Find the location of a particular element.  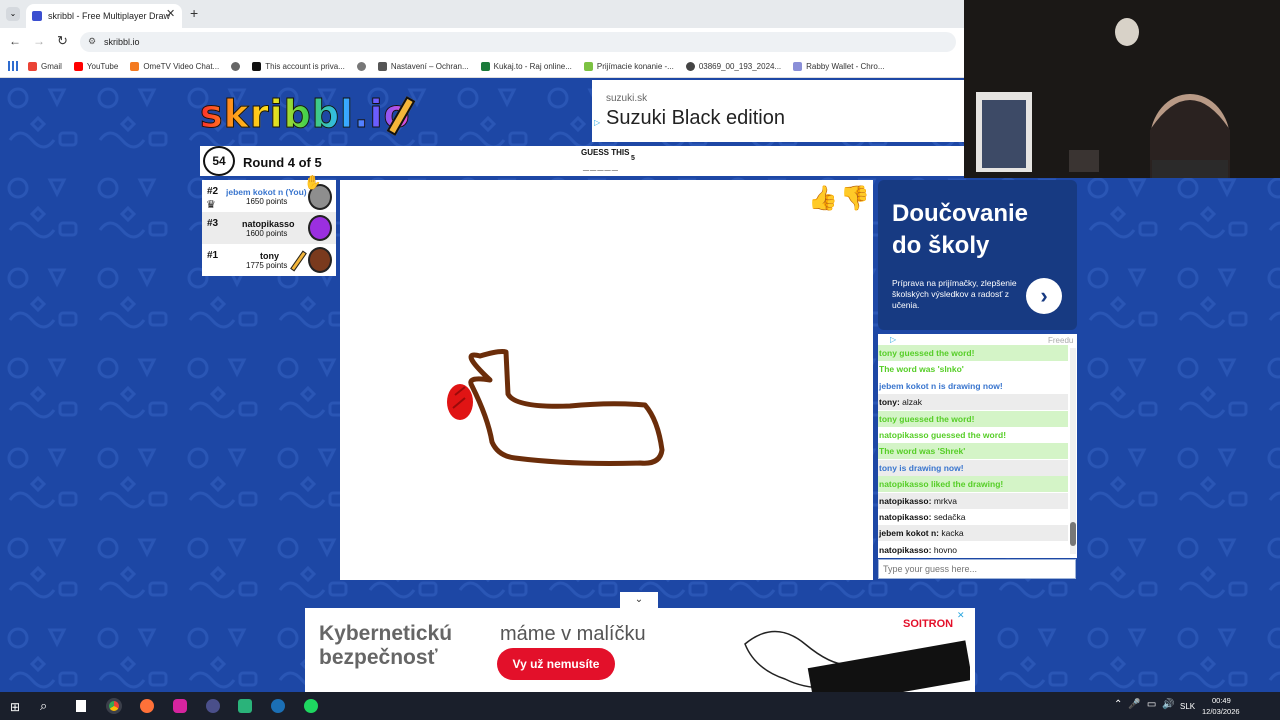

side-ad-title: Doučovanie do školy is located at coordinates (960, 229).